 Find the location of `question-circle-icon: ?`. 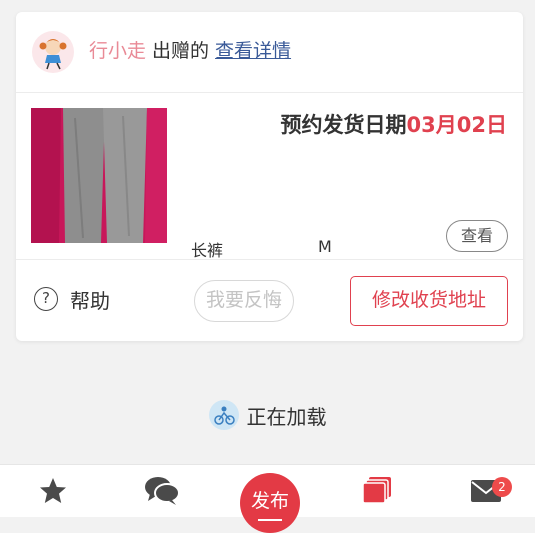

question-circle-icon: ? is located at coordinates (46, 299).